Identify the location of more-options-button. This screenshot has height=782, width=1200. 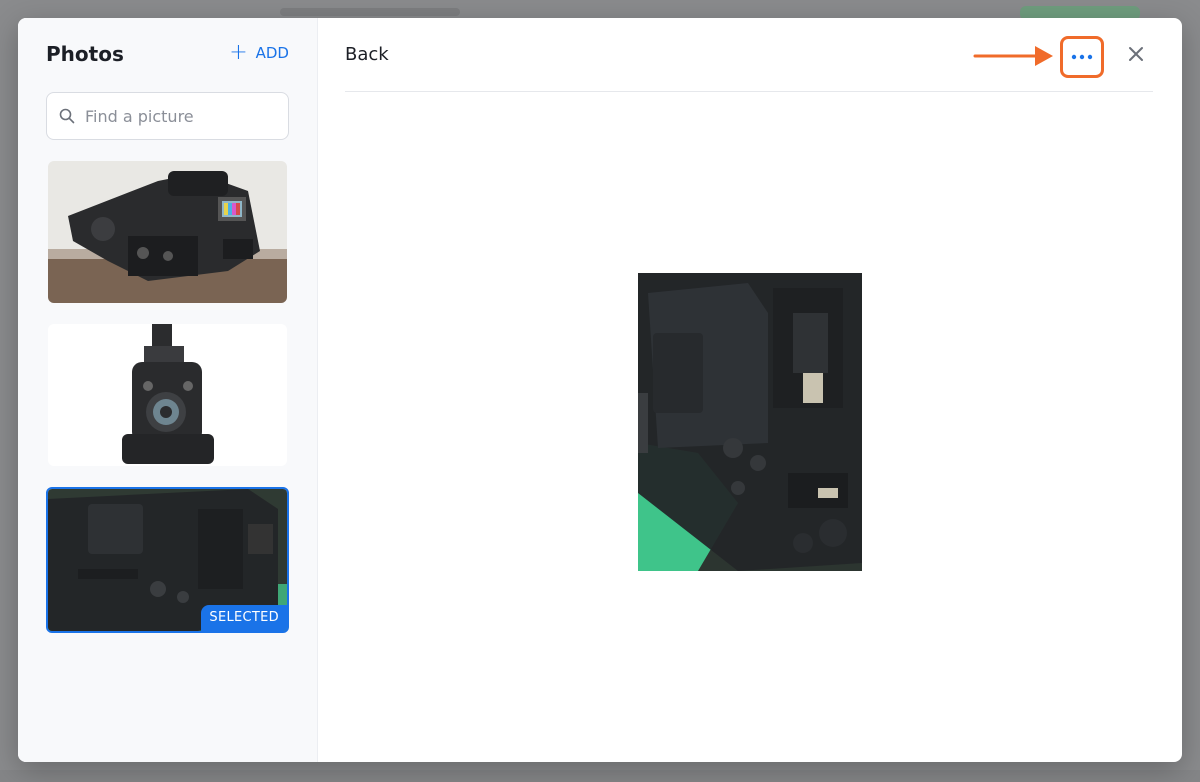
(1082, 57).